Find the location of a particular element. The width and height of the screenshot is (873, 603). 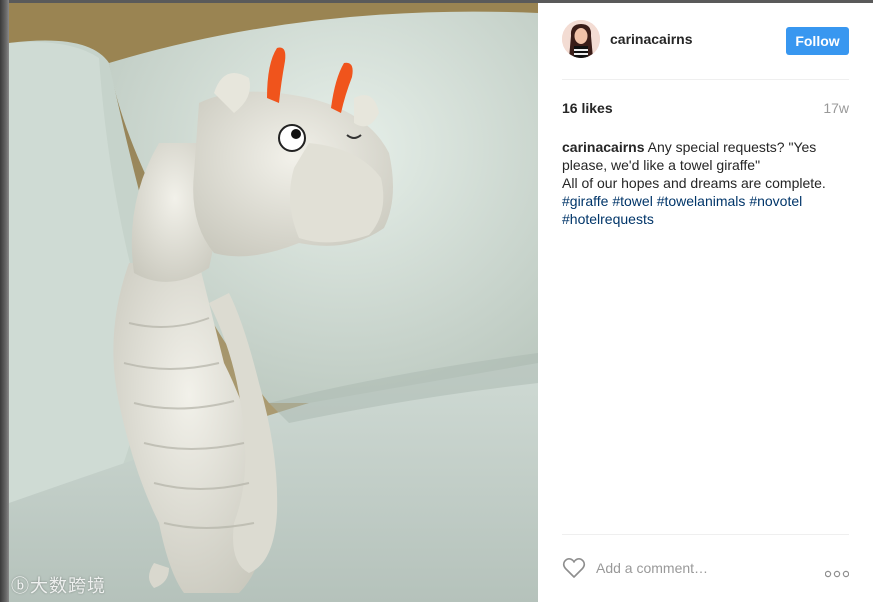

post-age: 17w is located at coordinates (836, 108).